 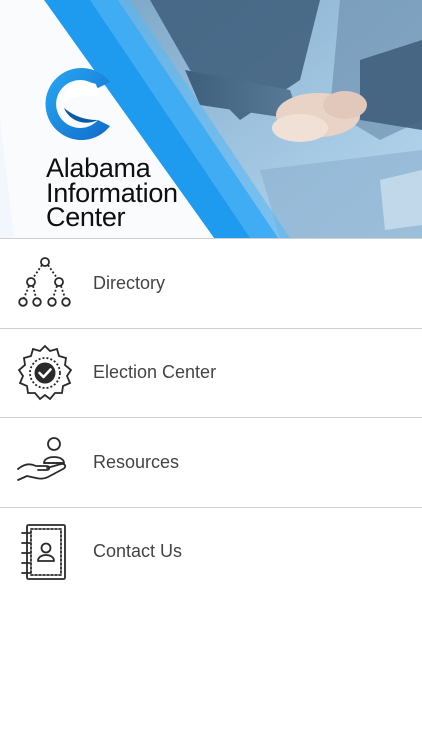 What do you see at coordinates (45, 462) in the screenshot?
I see `hand-person-icon` at bounding box center [45, 462].